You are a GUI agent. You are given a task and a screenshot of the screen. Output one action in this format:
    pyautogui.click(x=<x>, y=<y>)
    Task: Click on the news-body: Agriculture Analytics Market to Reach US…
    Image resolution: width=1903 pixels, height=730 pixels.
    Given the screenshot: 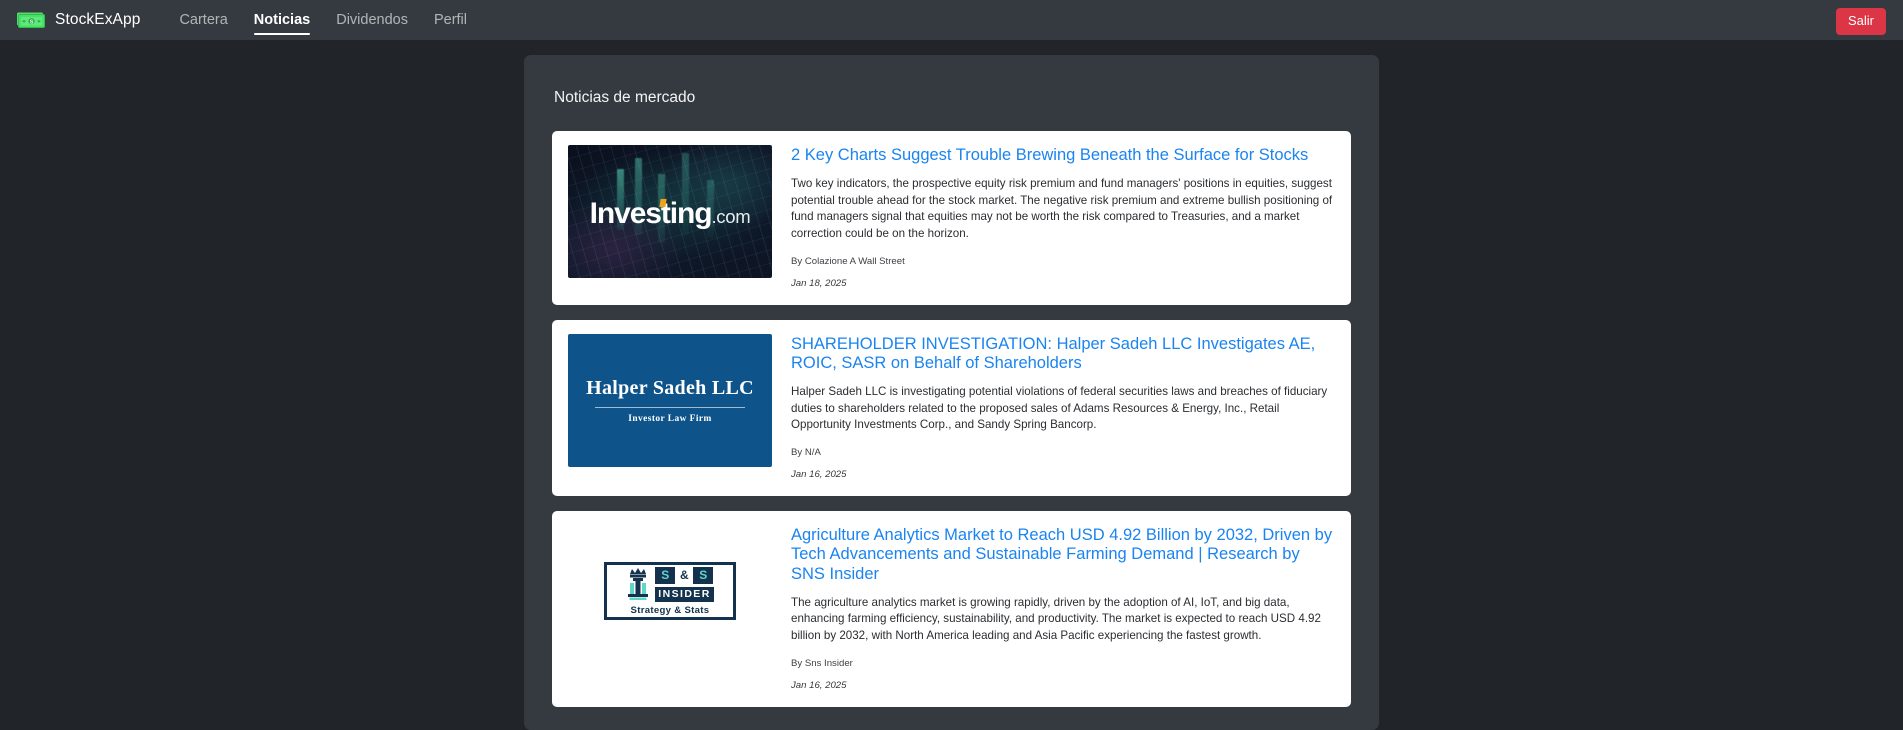 What is the action you would take?
    pyautogui.click(x=1063, y=608)
    